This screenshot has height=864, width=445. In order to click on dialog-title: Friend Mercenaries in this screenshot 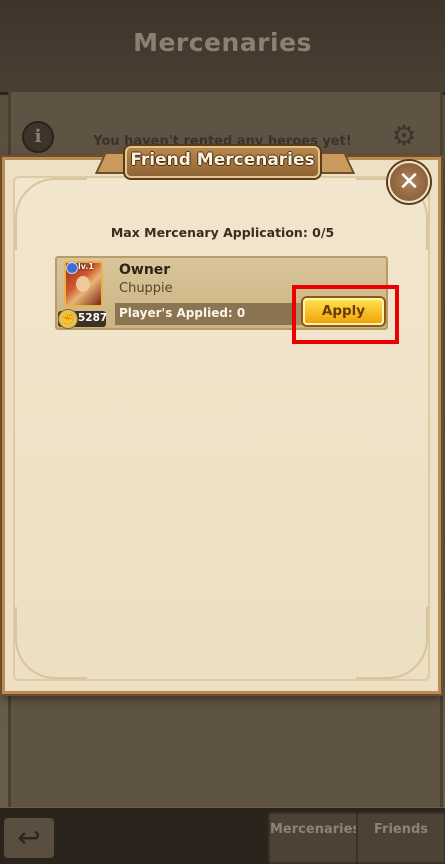, I will do `click(222, 160)`.